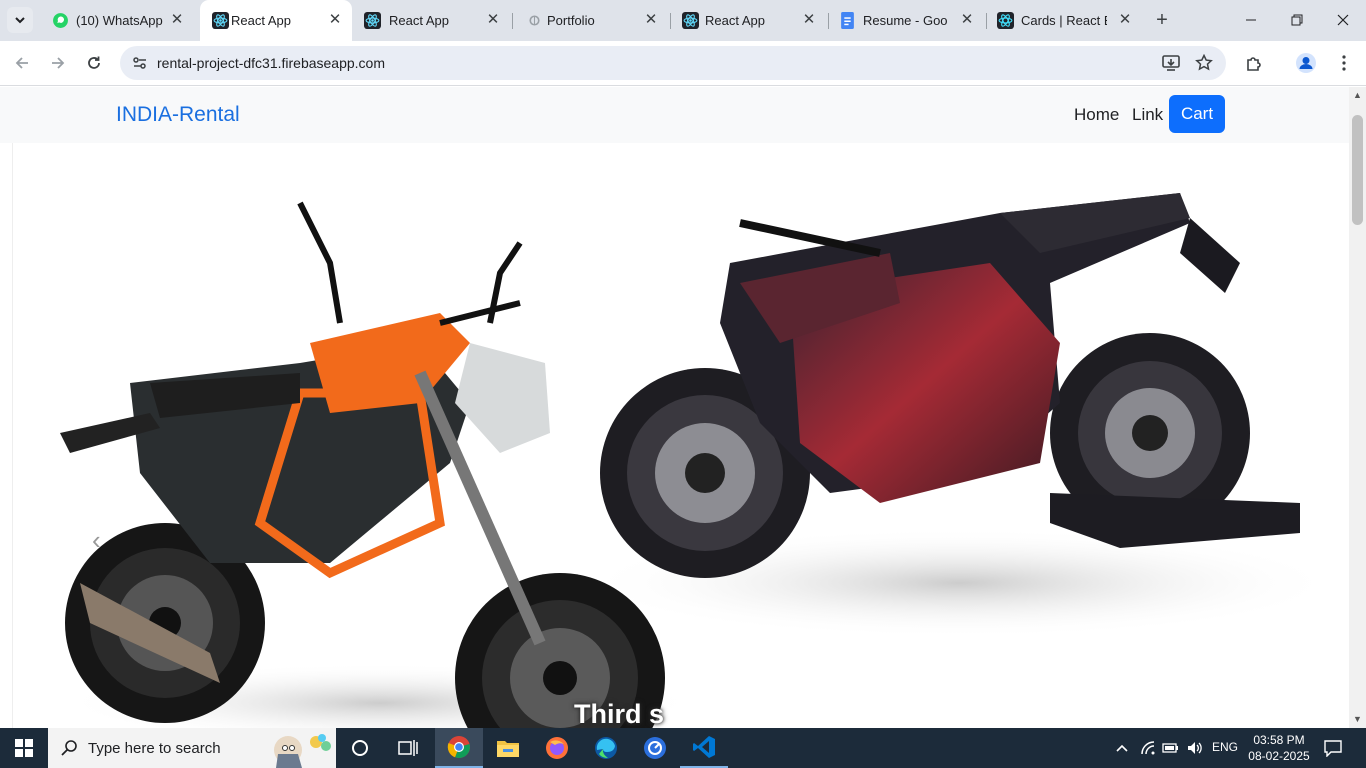 The image size is (1366, 768). I want to click on restore-button, so click(1297, 20).